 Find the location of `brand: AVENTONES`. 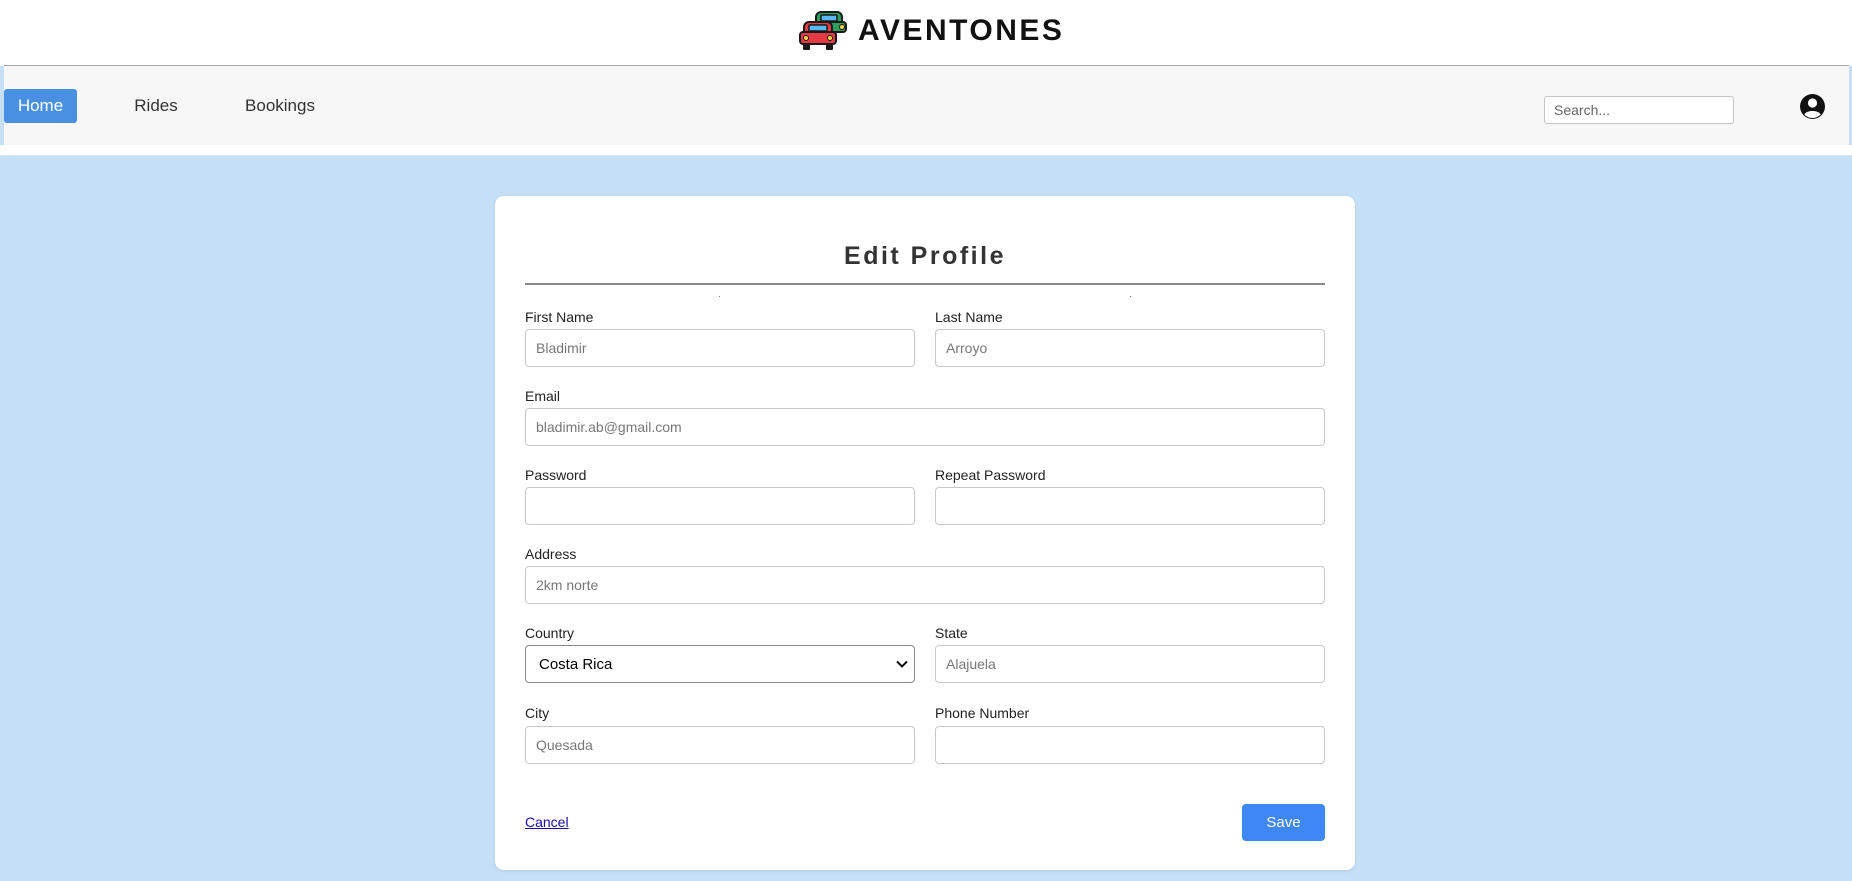

brand: AVENTONES is located at coordinates (931, 31).